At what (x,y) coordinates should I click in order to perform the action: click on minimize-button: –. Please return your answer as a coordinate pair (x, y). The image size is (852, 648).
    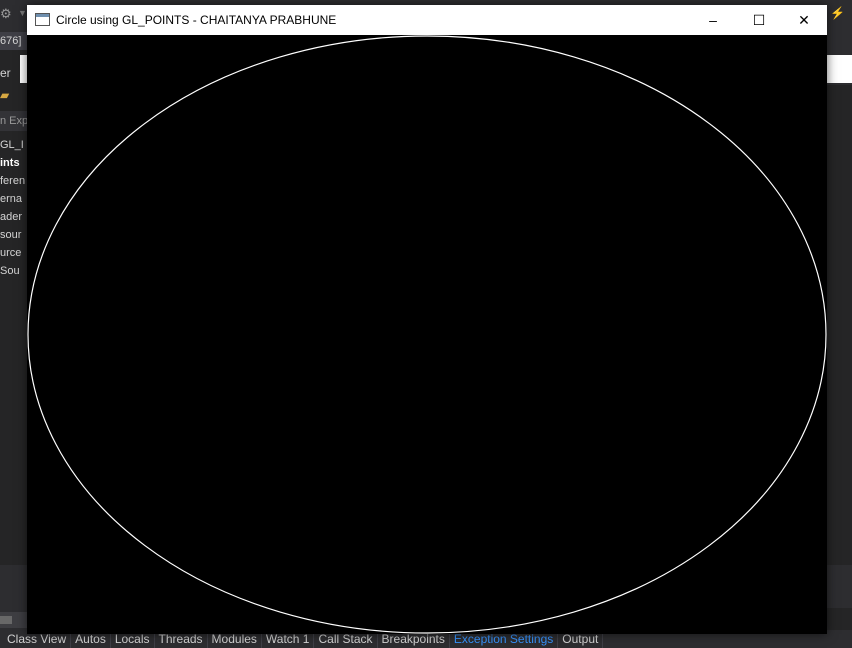
    Looking at the image, I should click on (713, 20).